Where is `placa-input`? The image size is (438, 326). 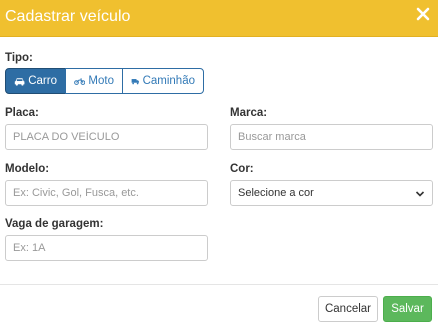 placa-input is located at coordinates (106, 137).